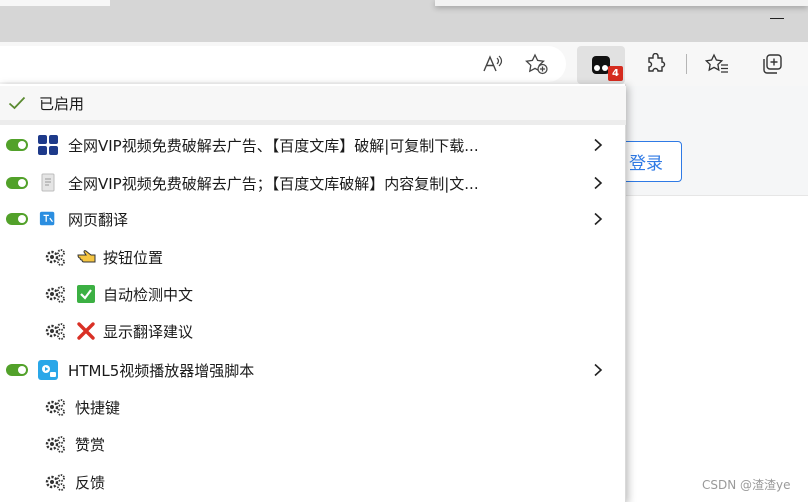 The height and width of the screenshot is (502, 808). Describe the element at coordinates (404, 21) in the screenshot. I see `title-bar` at that location.